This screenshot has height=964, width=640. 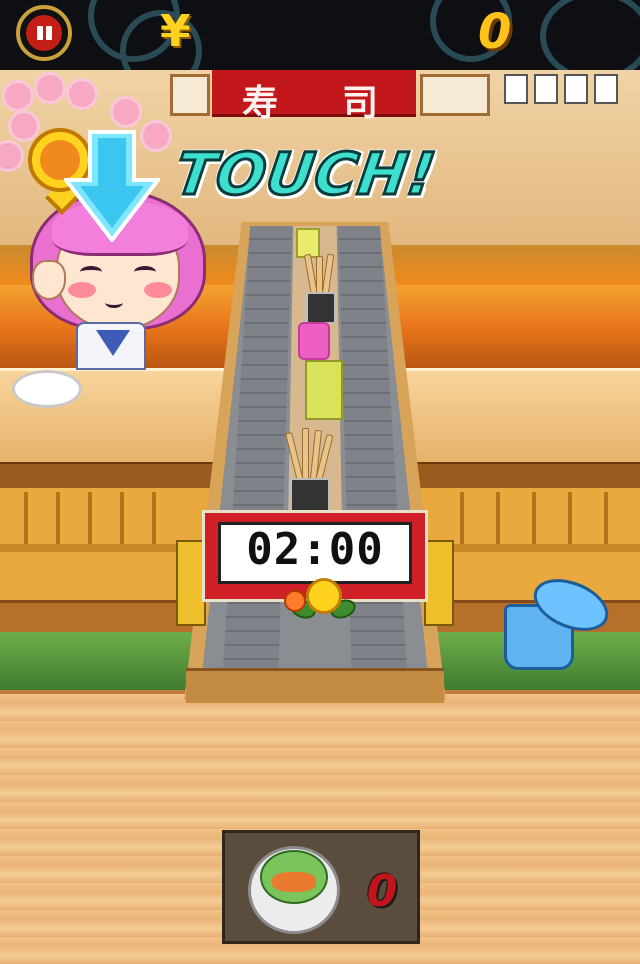 I want to click on timer-value: 02:00, so click(x=315, y=549).